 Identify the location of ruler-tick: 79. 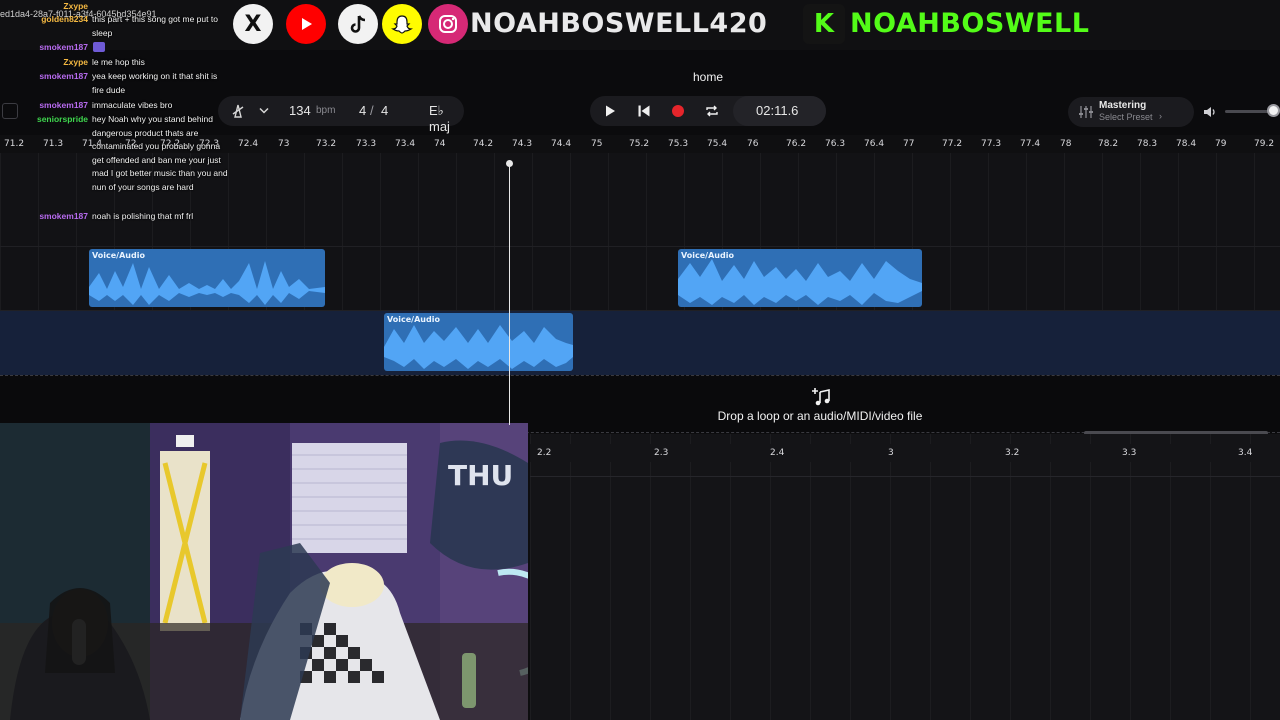
(1221, 144).